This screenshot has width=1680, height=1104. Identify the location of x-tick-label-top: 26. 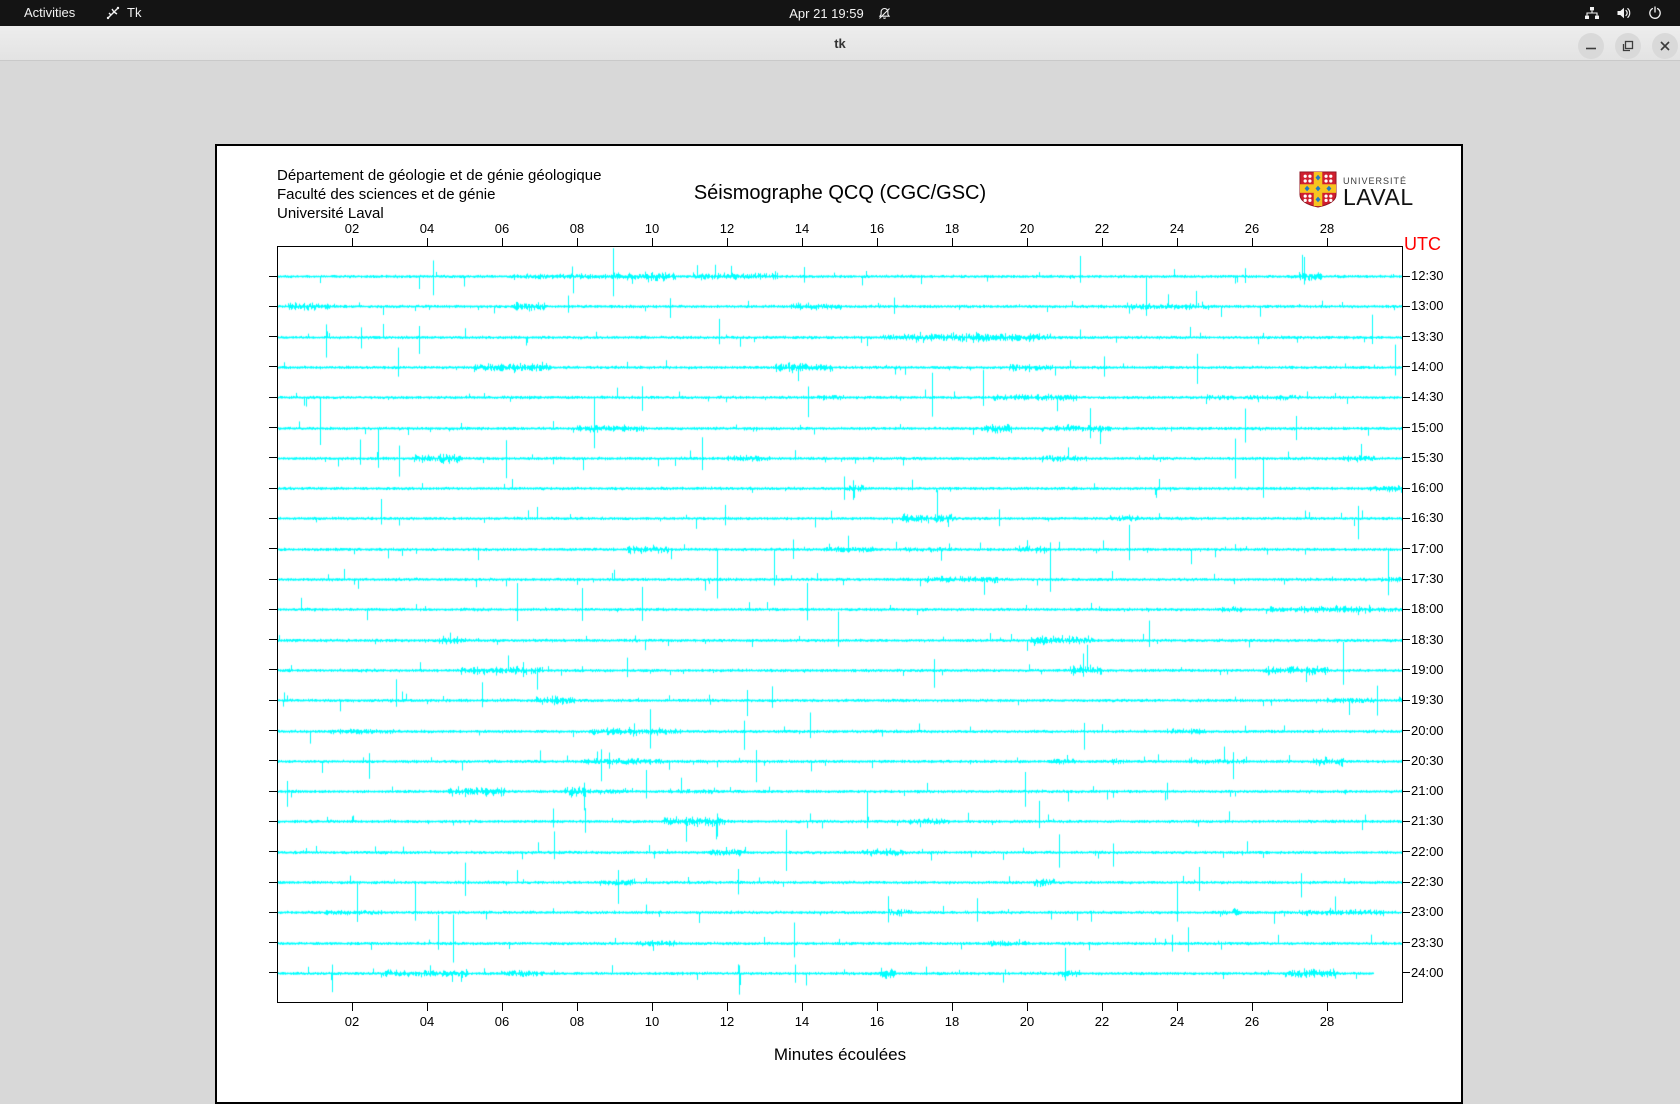
(1252, 228).